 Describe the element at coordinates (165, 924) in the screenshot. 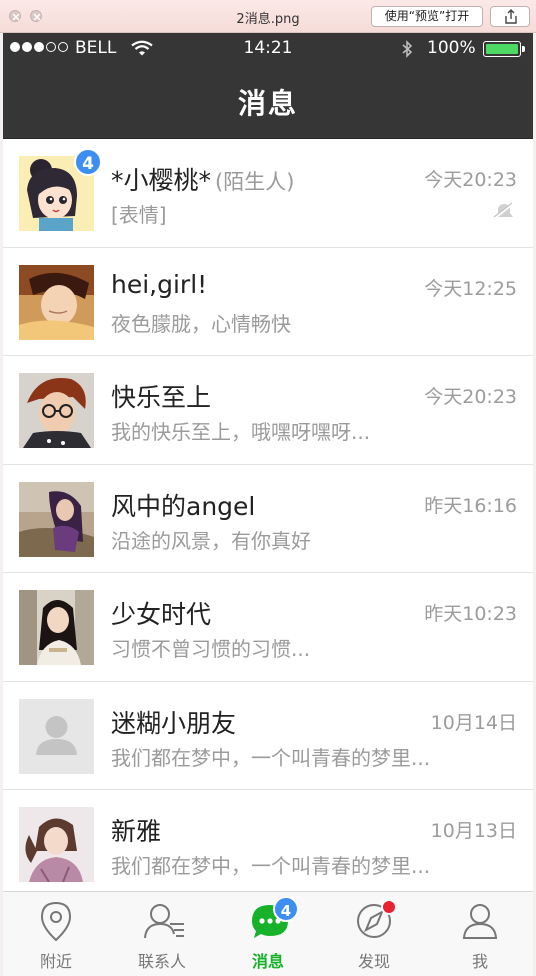

I see `contacts-icon` at that location.